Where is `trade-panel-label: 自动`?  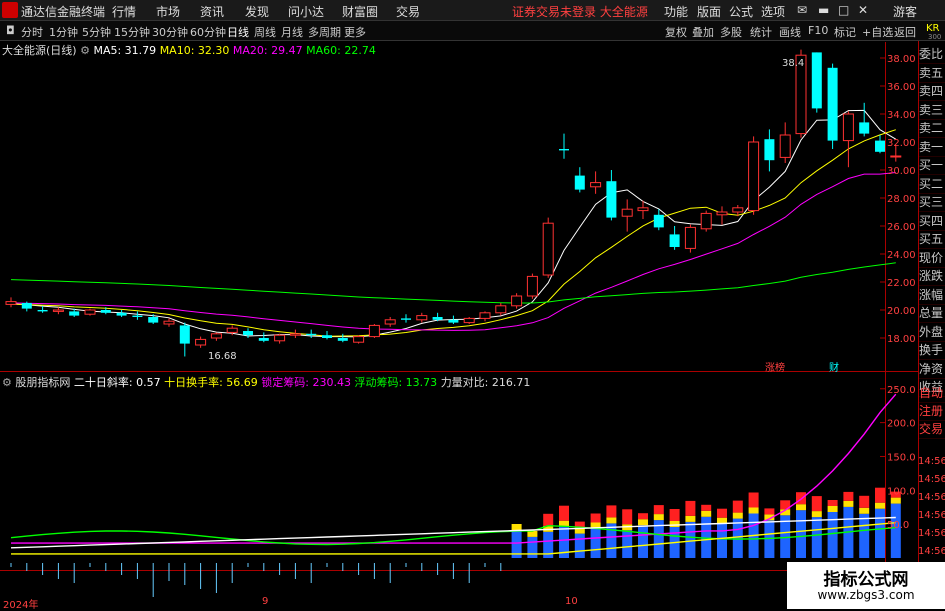
trade-panel-label: 自动 is located at coordinates (932, 393).